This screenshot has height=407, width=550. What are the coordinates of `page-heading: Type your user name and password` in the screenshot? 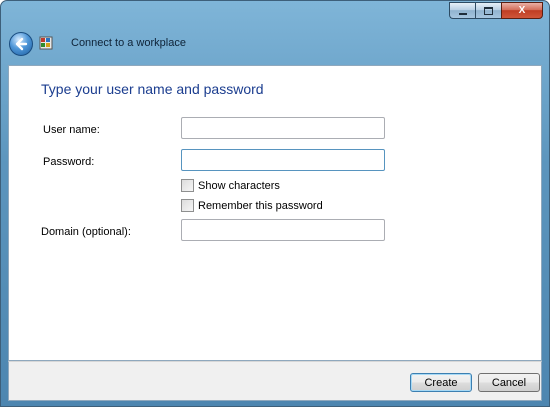 It's located at (152, 89).